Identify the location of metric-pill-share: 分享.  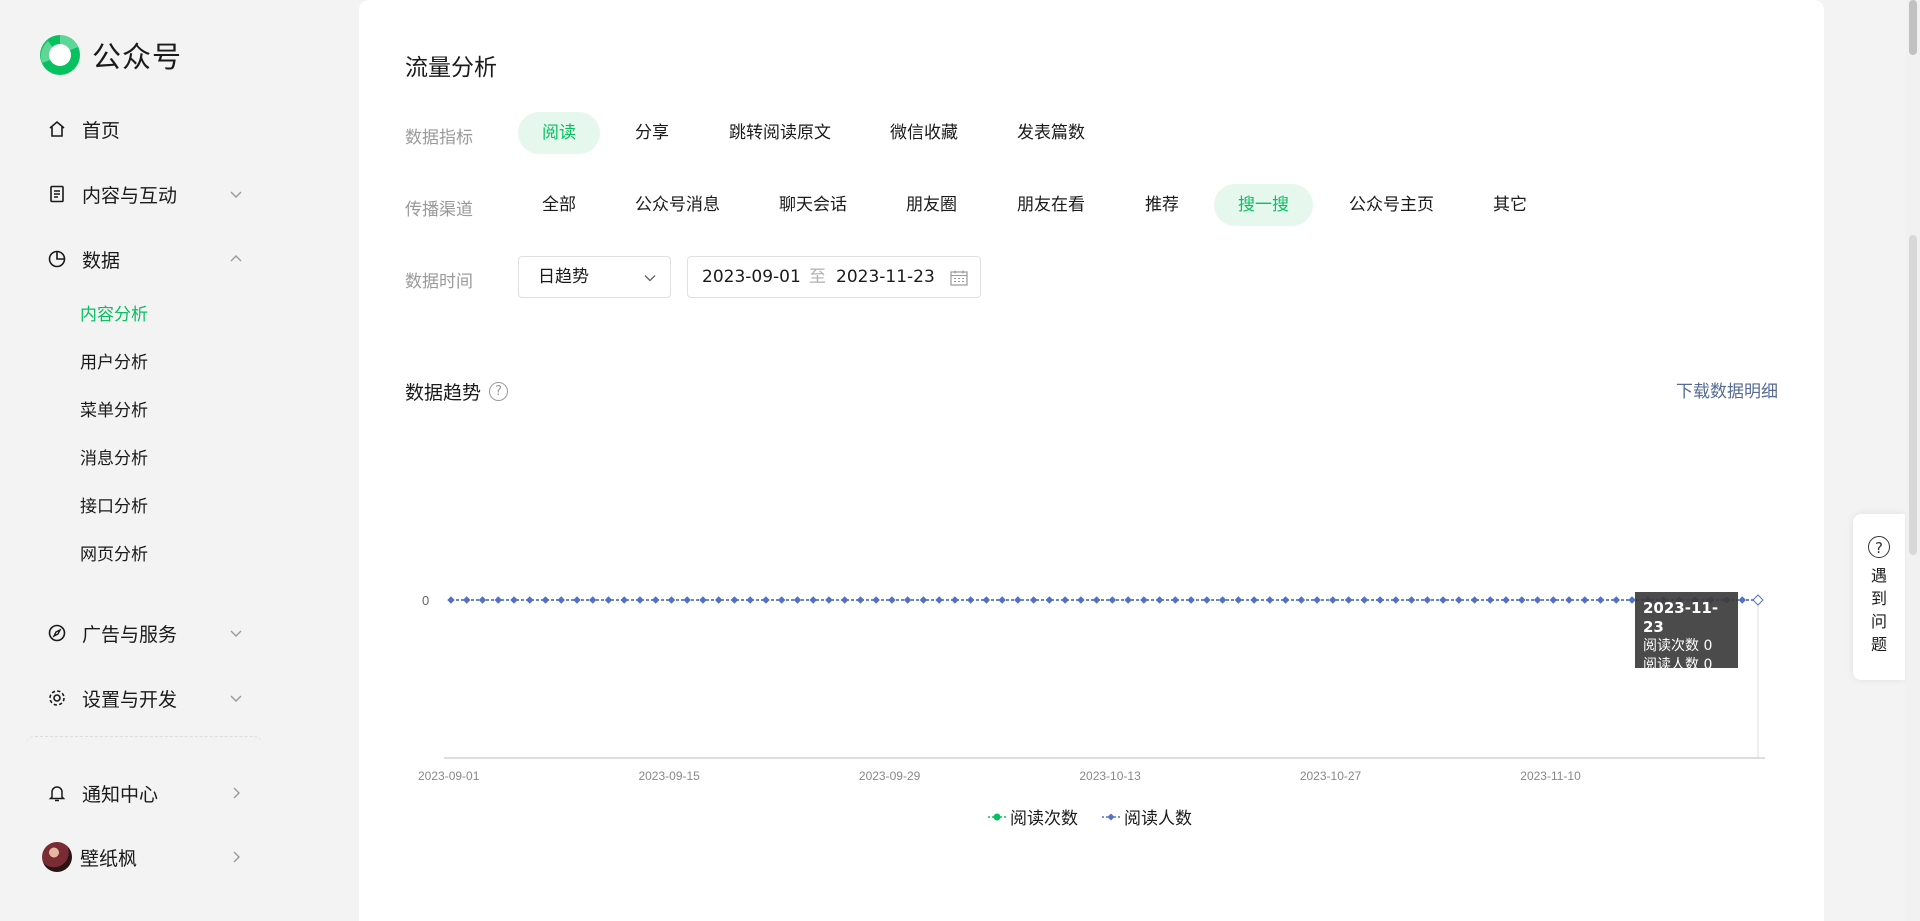
(652, 133).